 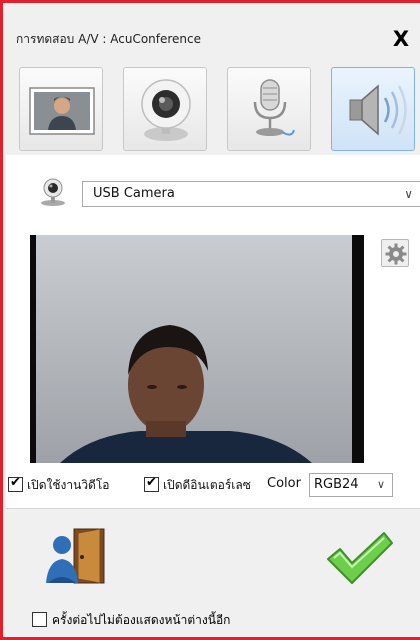 I want to click on window-title: การทดสอบ A/V : AcuConference, so click(x=109, y=39).